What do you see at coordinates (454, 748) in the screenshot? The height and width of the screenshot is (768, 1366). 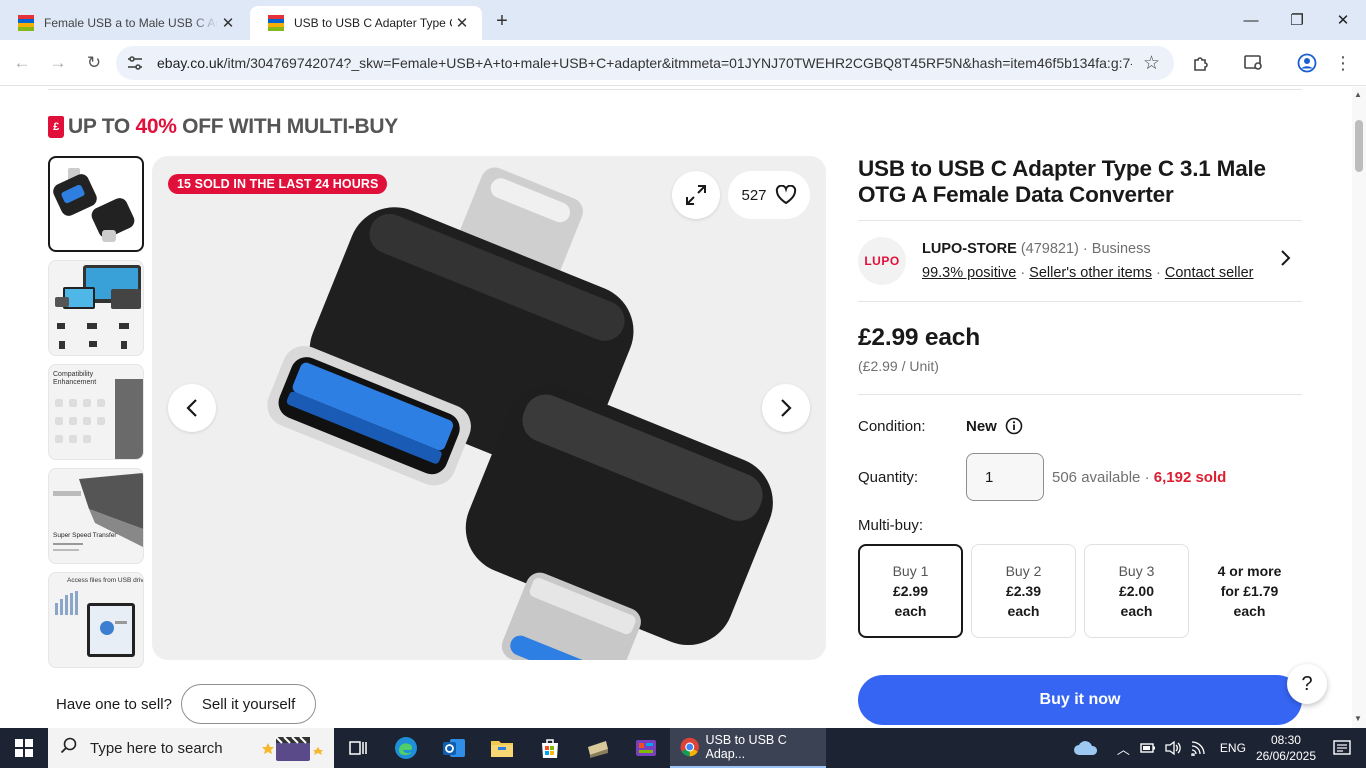 I see `outlook-icon` at bounding box center [454, 748].